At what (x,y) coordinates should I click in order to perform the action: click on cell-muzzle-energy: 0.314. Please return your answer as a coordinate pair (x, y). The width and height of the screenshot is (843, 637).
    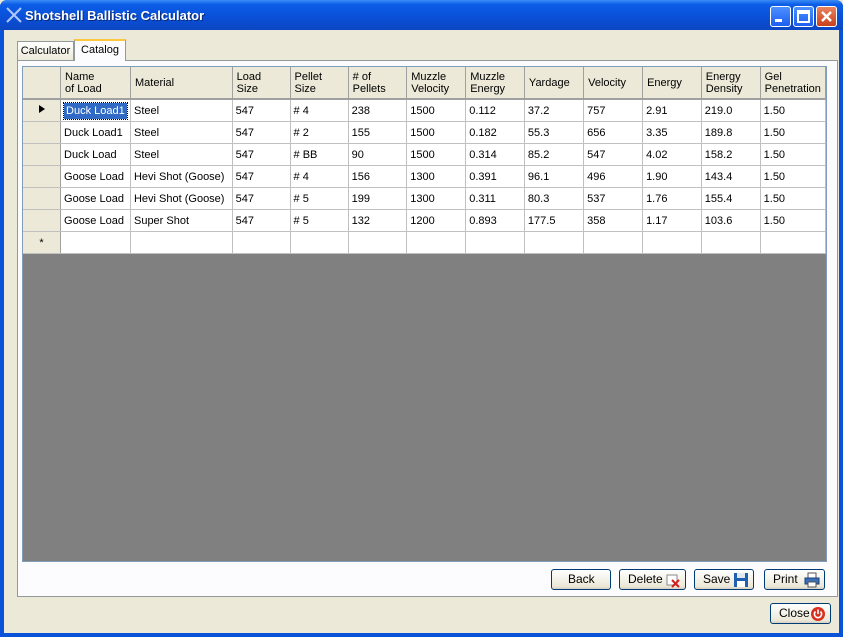
    Looking at the image, I should click on (495, 154).